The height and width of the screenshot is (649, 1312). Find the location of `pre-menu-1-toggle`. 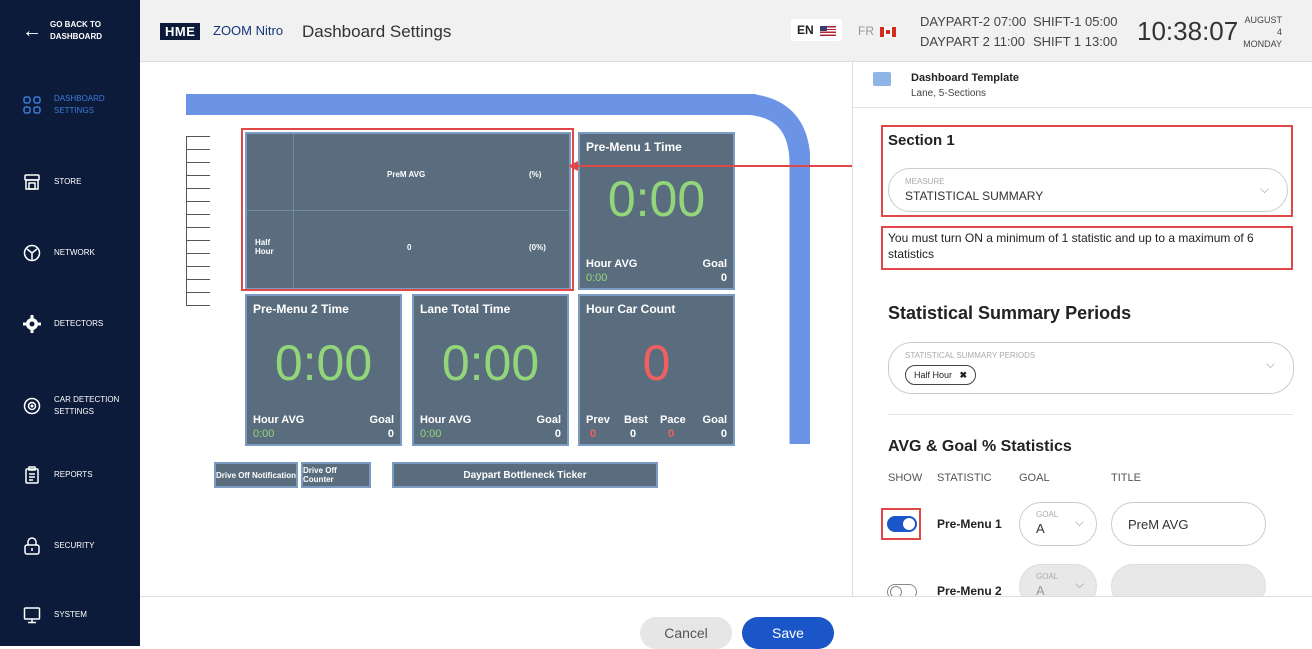

pre-menu-1-toggle is located at coordinates (902, 524).